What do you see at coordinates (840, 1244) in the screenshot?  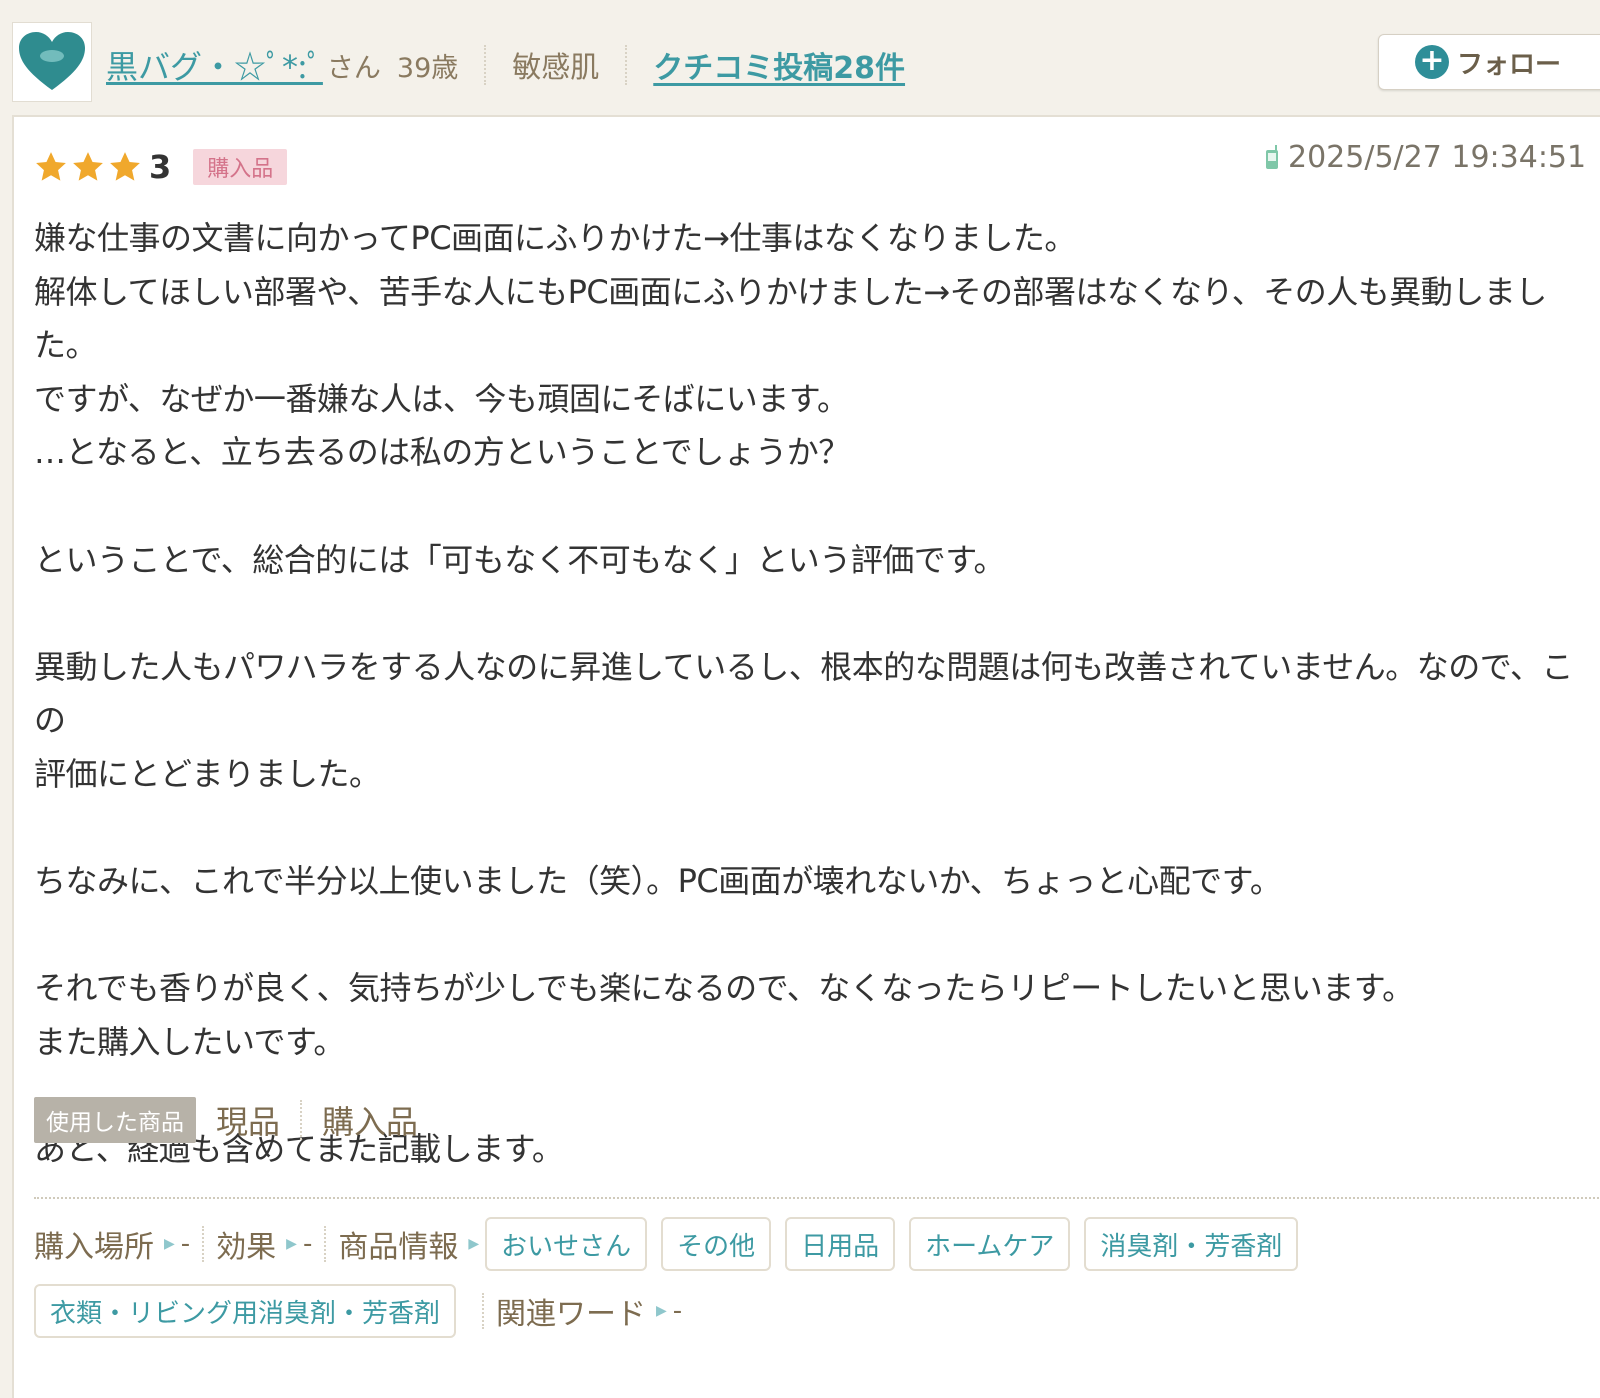 I see `product-tag: 日用品` at bounding box center [840, 1244].